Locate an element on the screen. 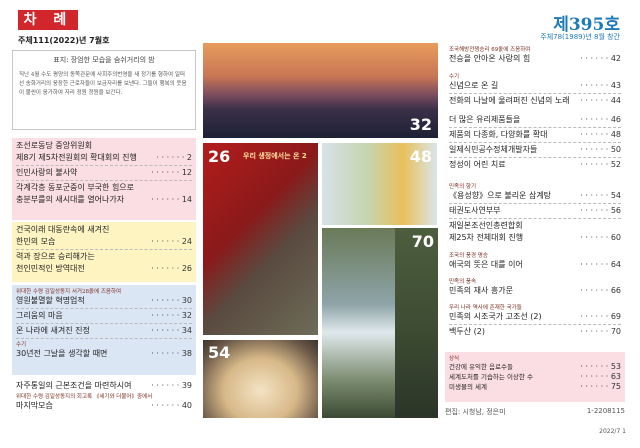 This screenshot has height=448, width=640. photo-waterfall is located at coordinates (358, 323).